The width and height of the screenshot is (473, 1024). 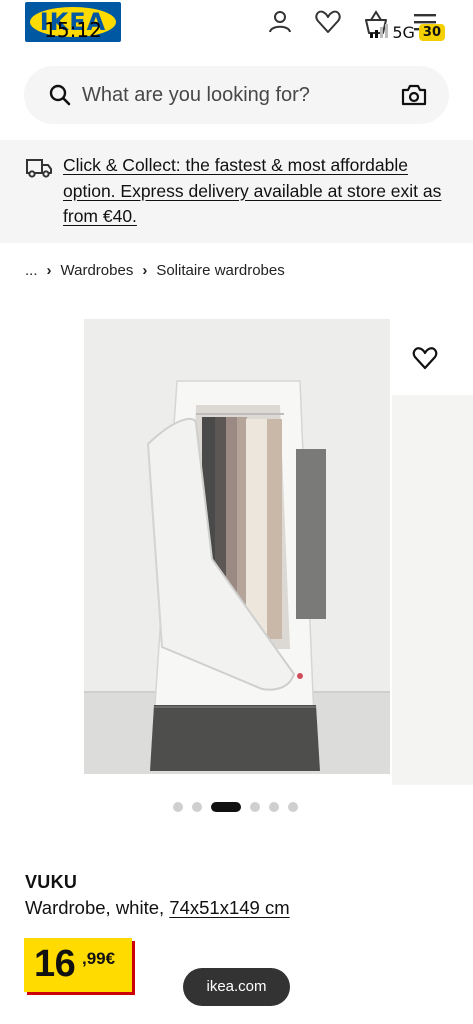 I want to click on product-description: Wardrobe, white, 74x51x149 cm, so click(x=157, y=908).